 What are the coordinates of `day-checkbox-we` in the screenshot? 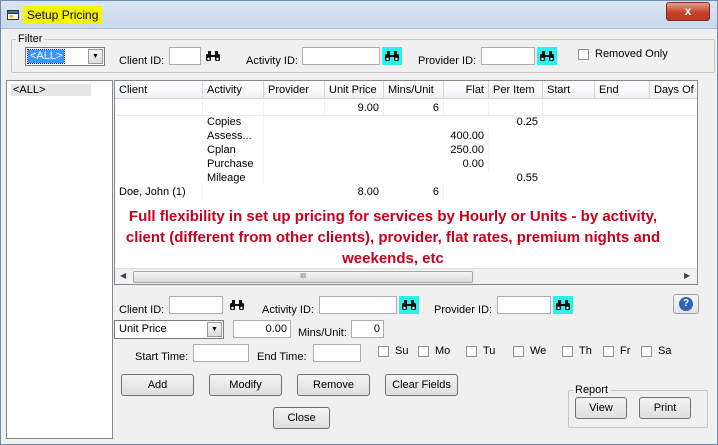 It's located at (518, 351).